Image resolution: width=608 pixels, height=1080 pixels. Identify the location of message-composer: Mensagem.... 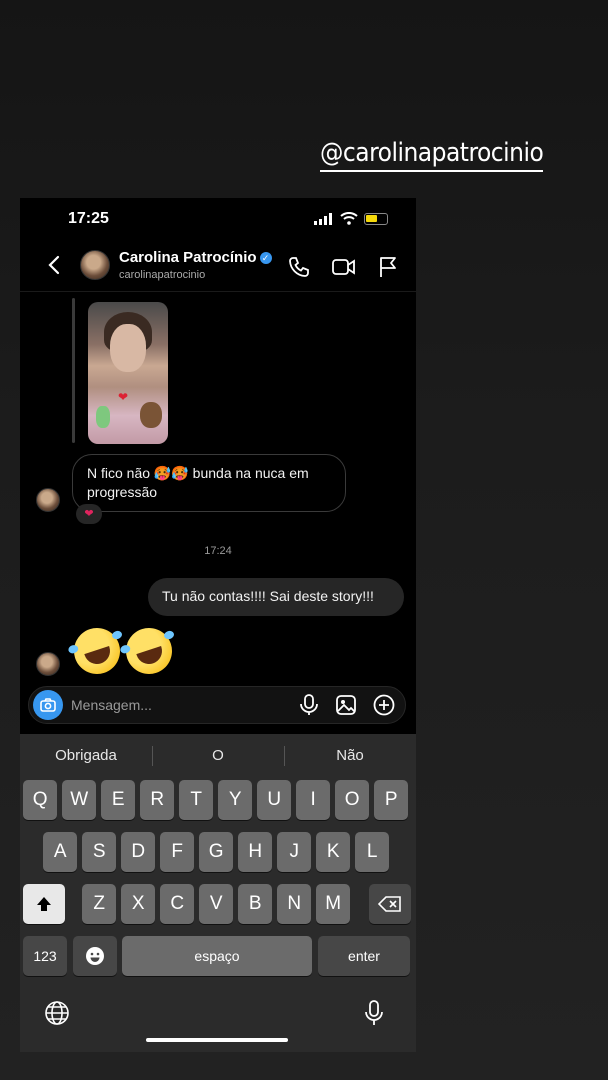
(217, 705).